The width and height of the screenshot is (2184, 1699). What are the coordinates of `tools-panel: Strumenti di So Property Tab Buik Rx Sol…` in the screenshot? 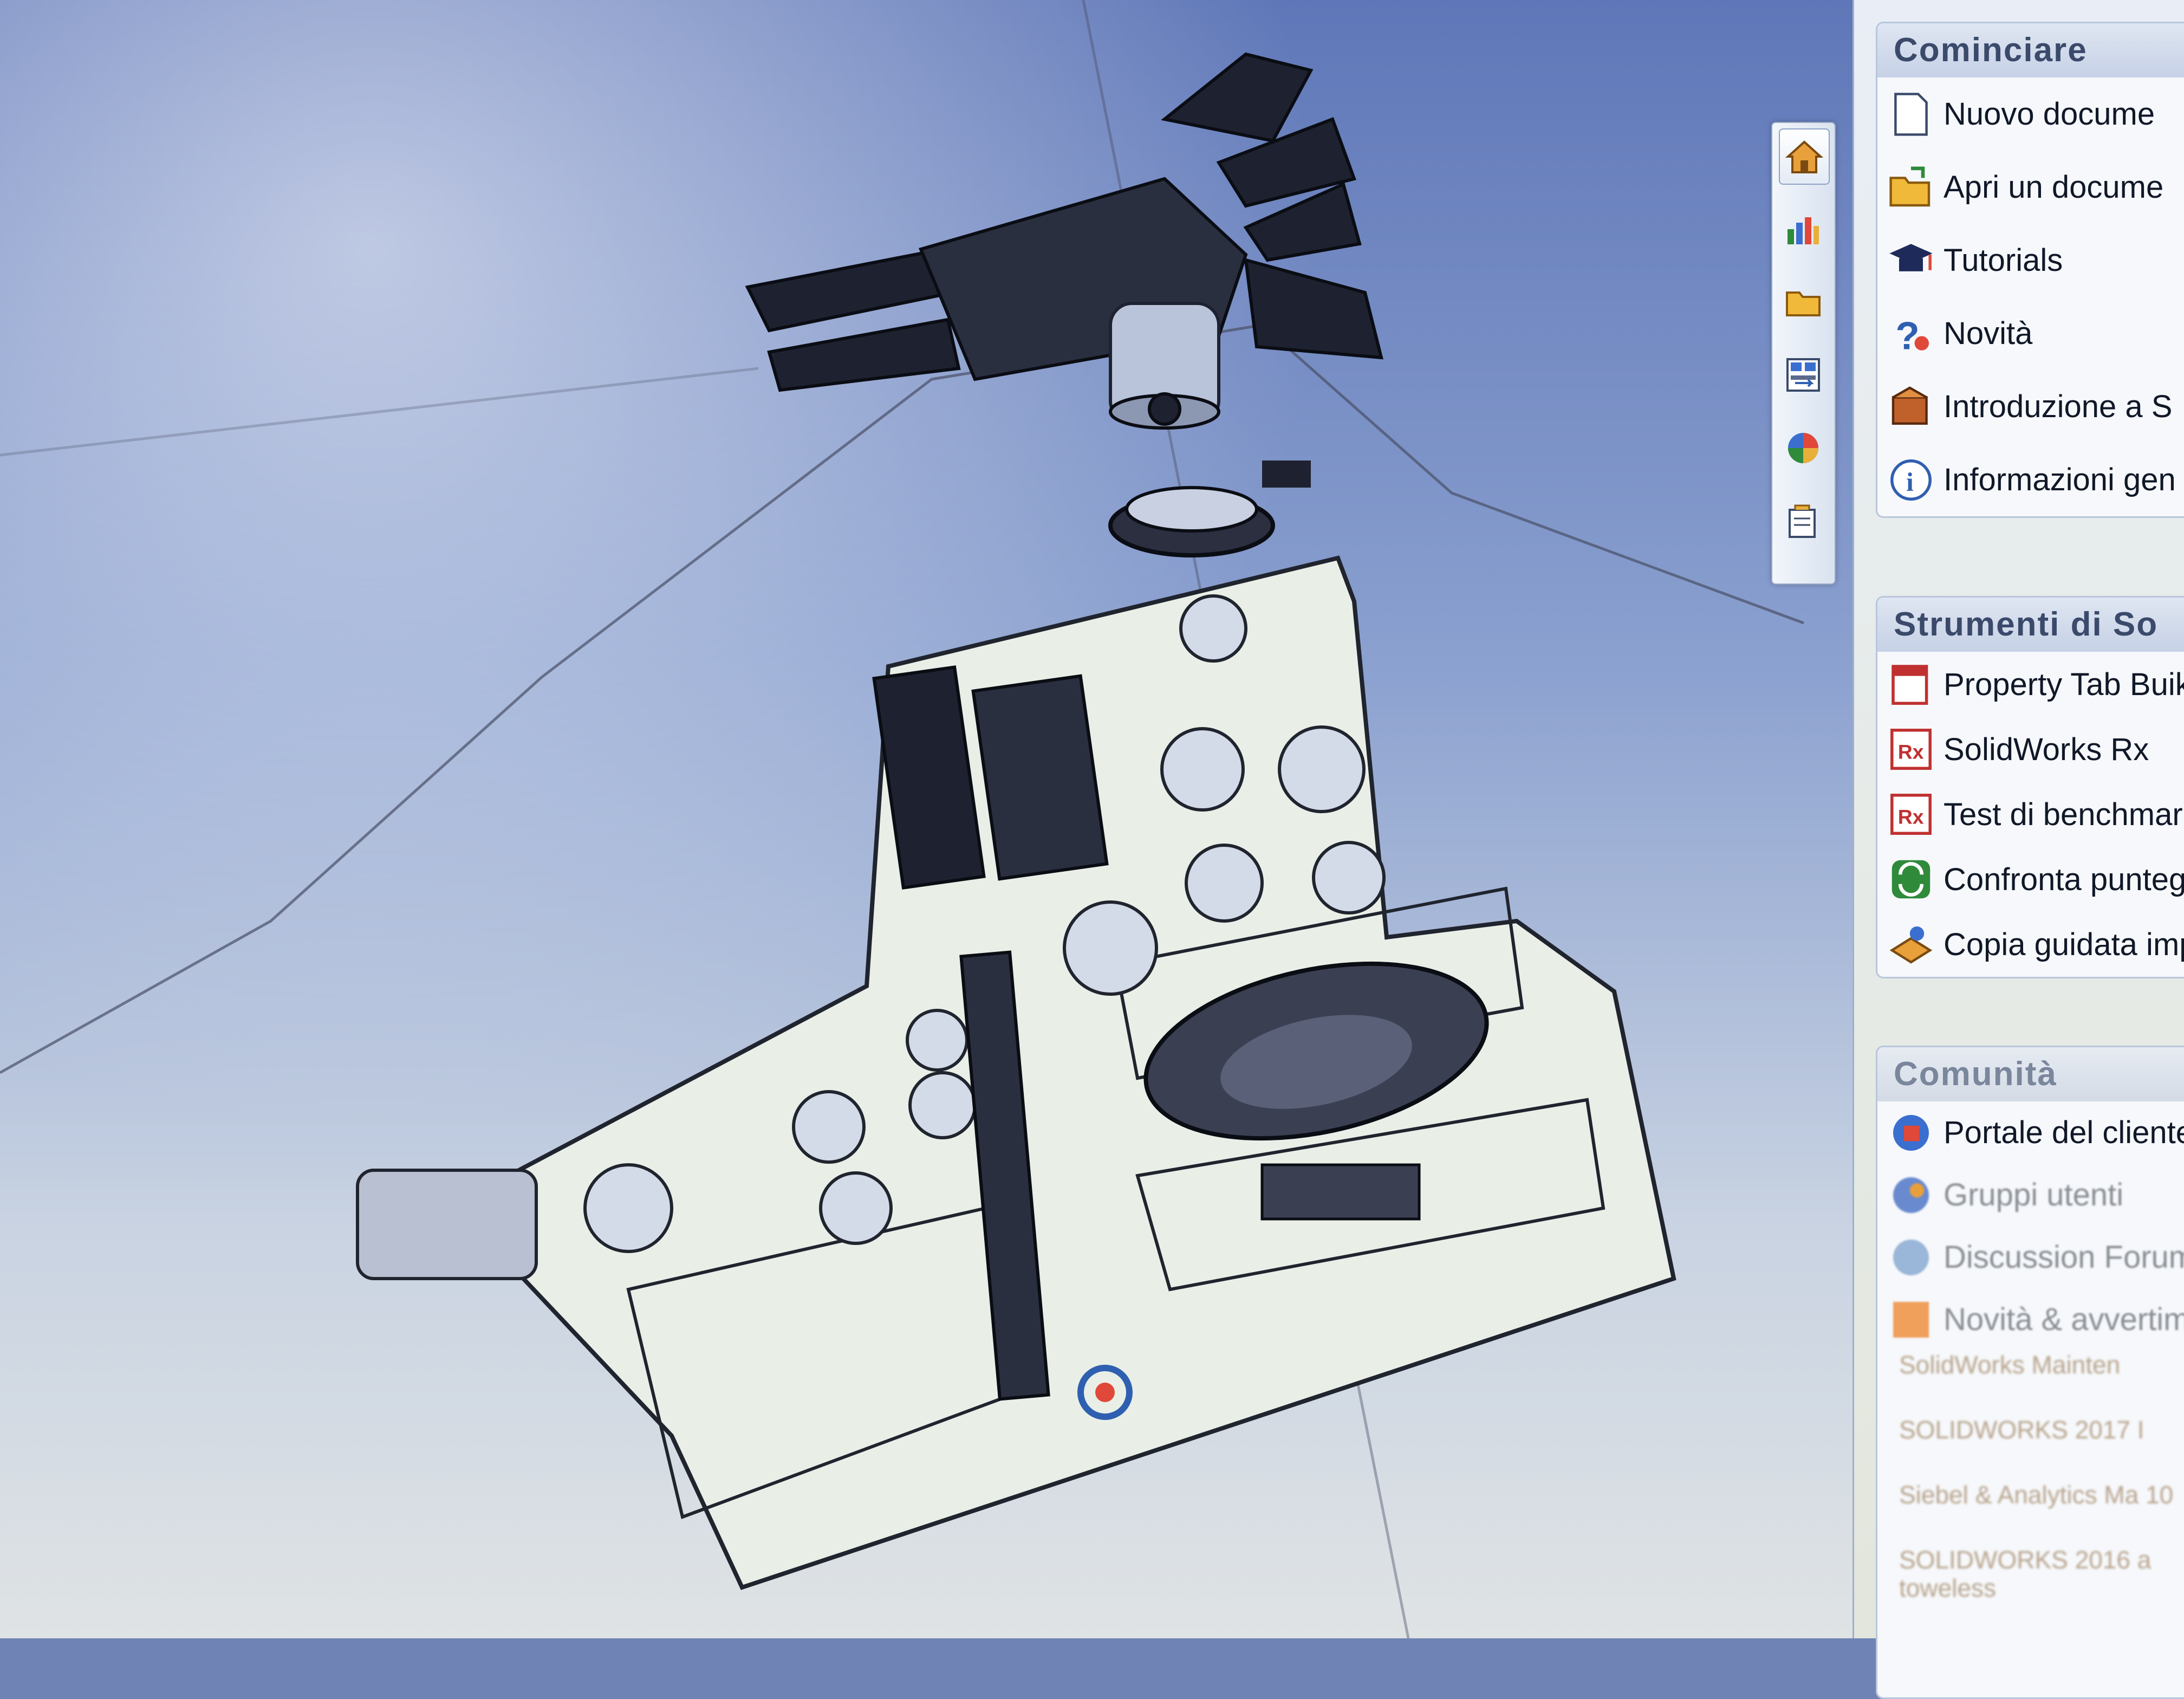 It's located at (2030, 787).